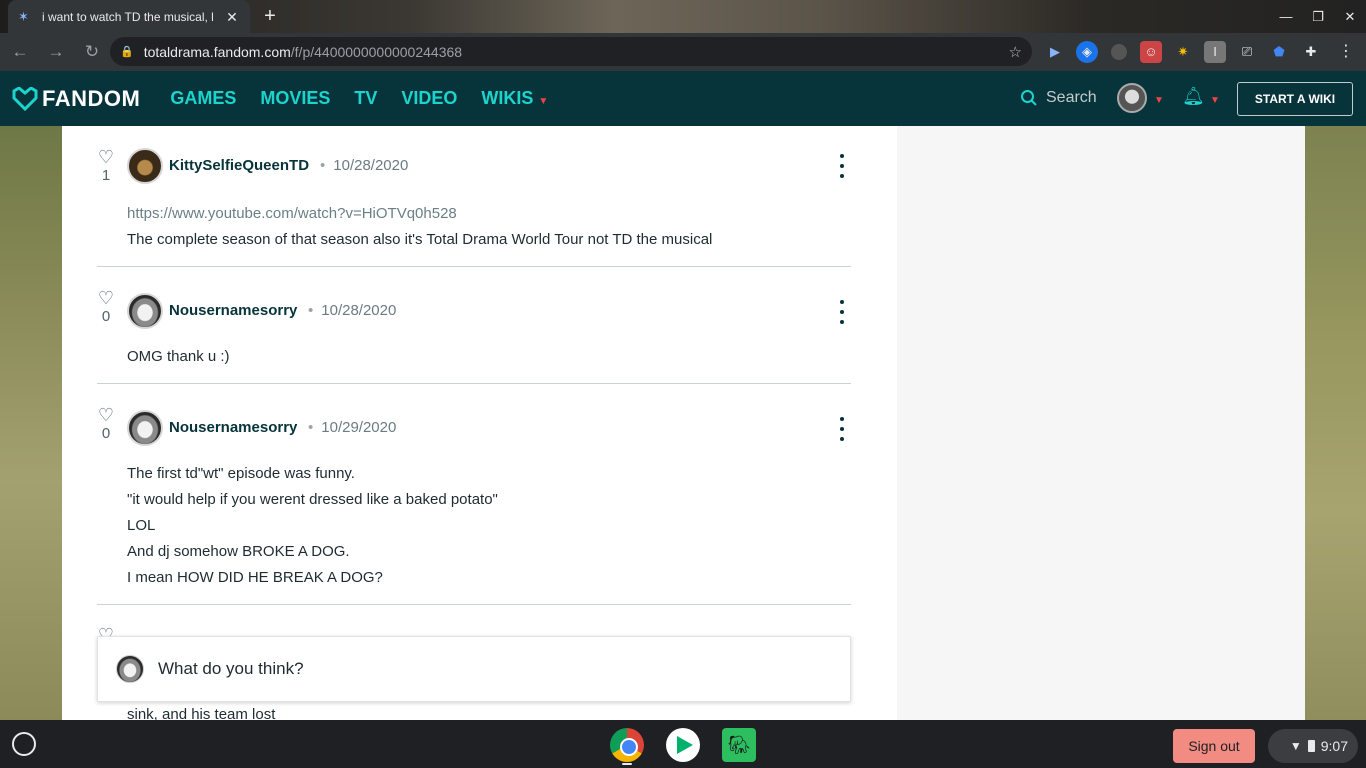 The image size is (1366, 768). I want to click on tag-extension-icon: I, so click(1215, 52).